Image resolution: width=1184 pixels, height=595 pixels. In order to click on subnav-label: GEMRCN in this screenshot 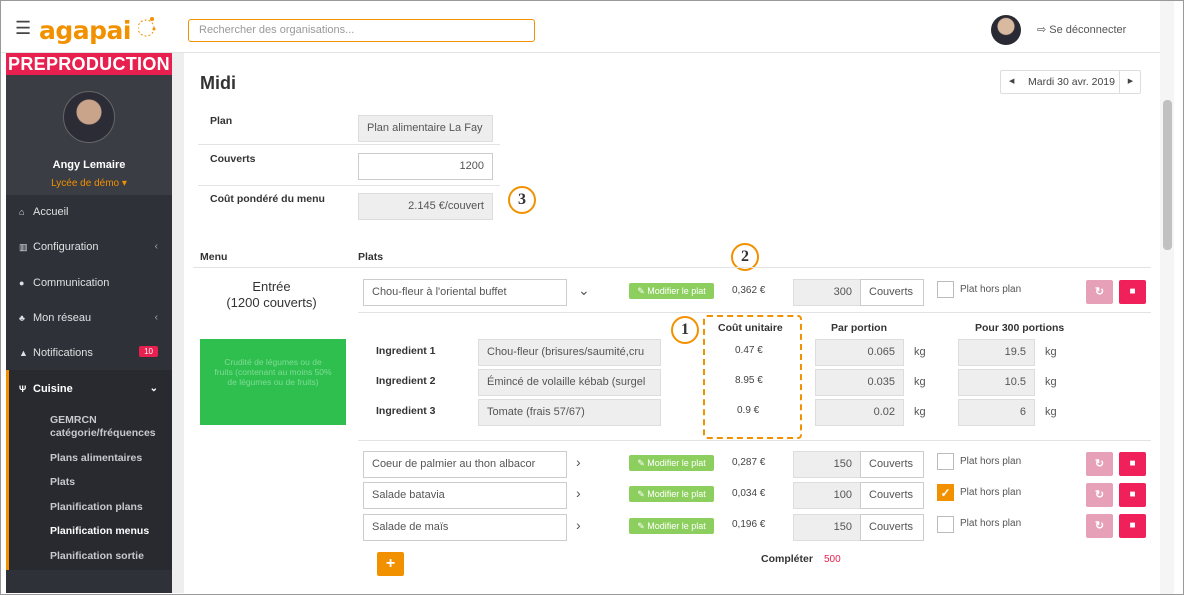, I will do `click(73, 420)`.